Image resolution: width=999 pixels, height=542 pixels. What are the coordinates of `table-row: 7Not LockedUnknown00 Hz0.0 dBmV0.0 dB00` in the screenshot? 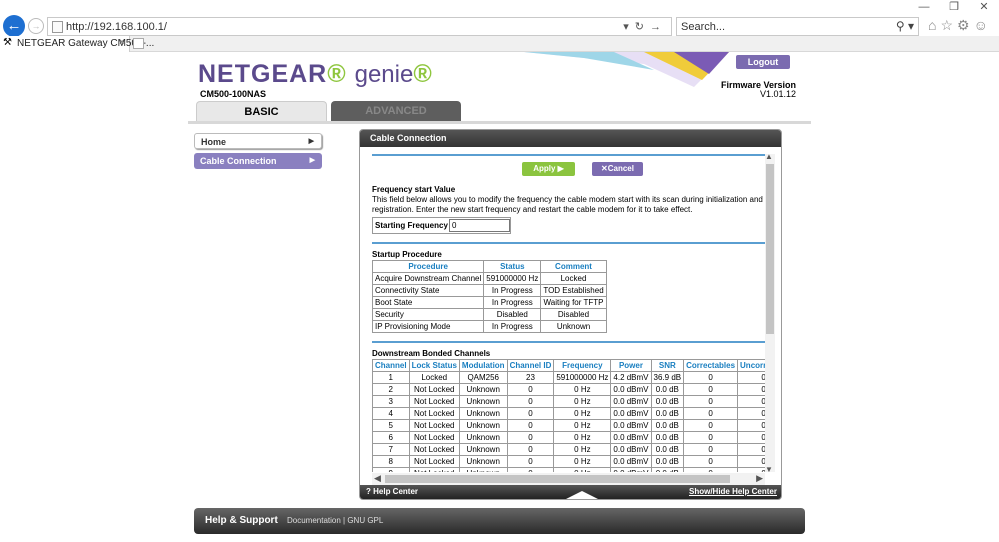 It's located at (568, 449).